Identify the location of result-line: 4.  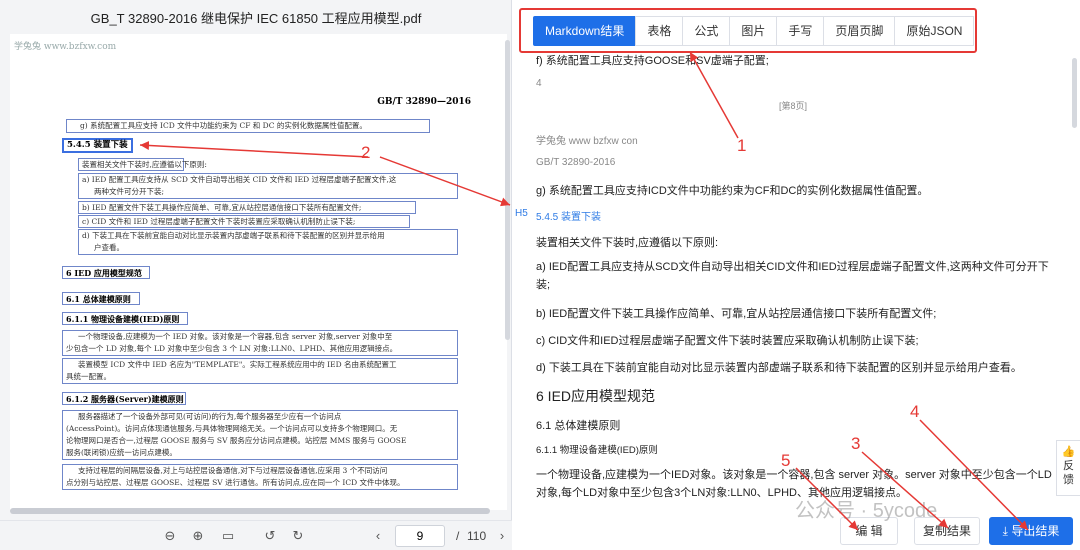
(539, 83).